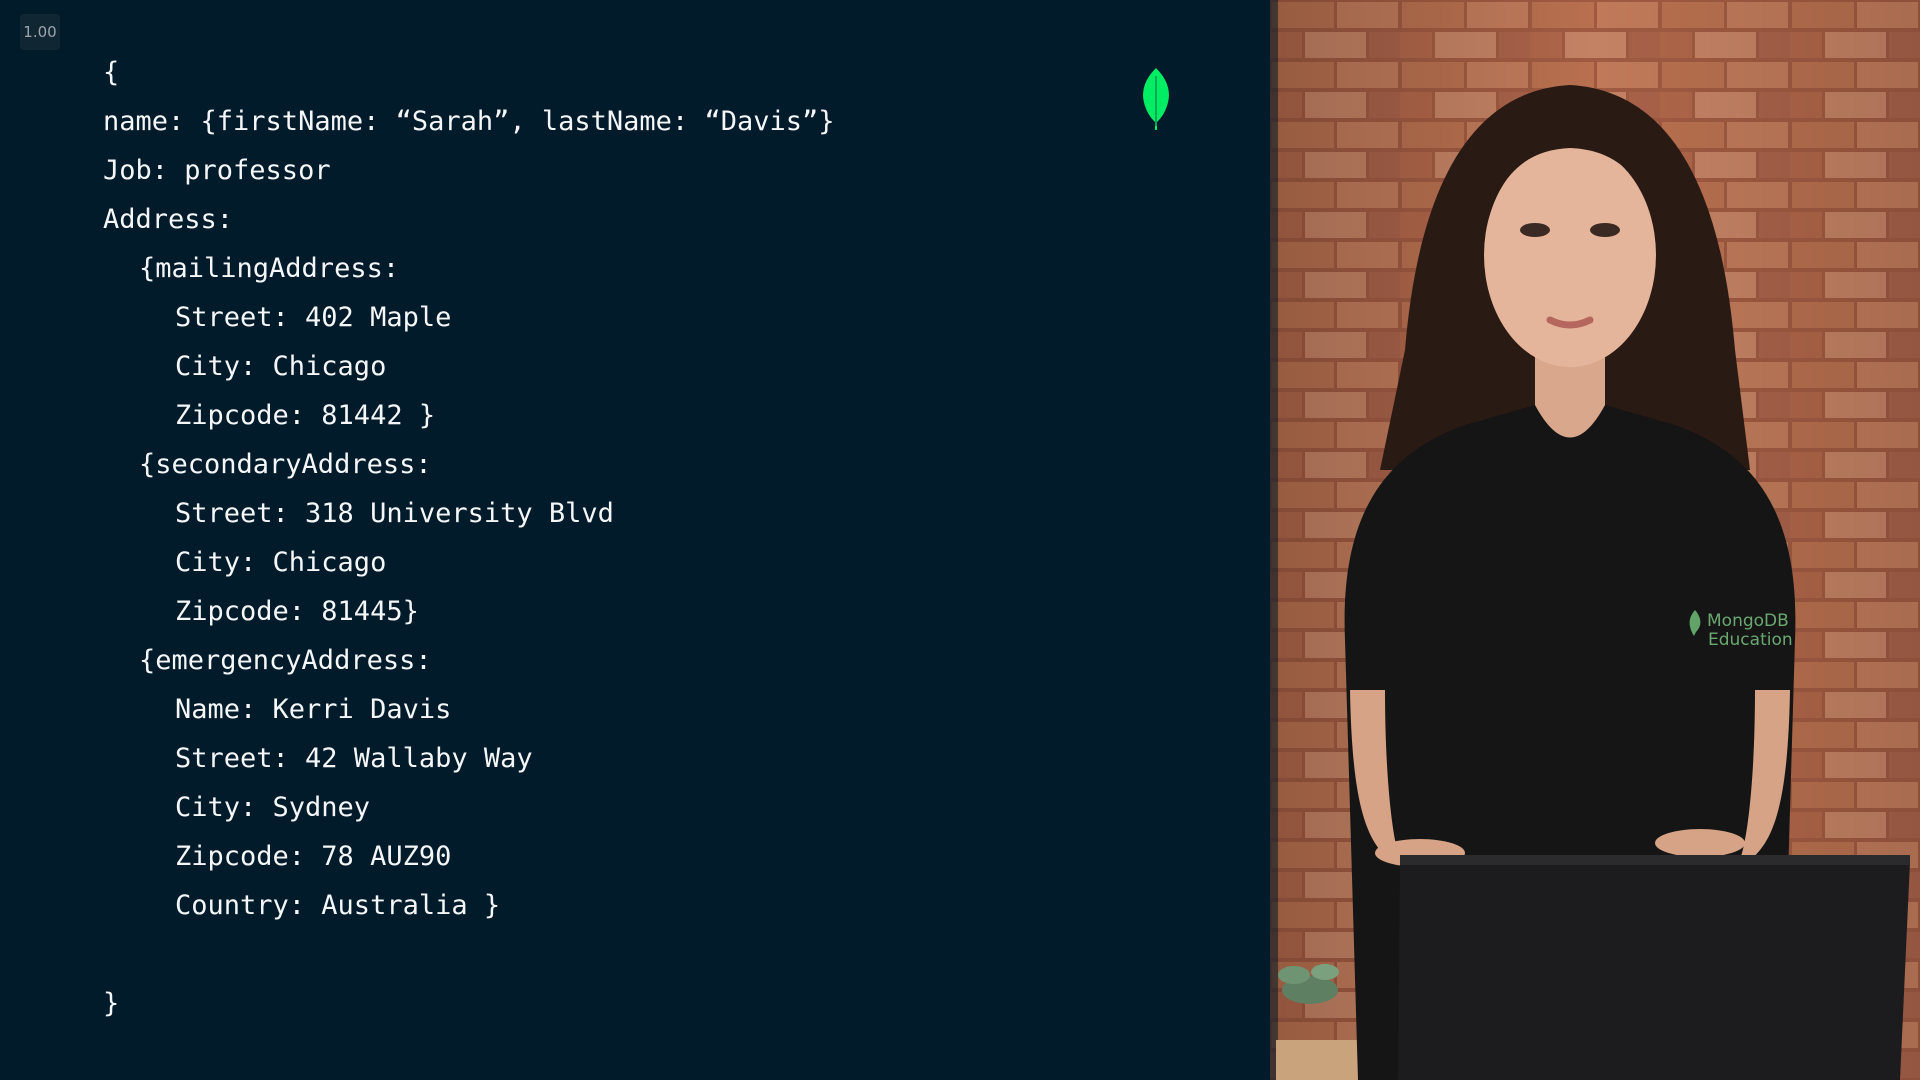 The height and width of the screenshot is (1080, 1920). I want to click on code-line-emergency-street: Street: 42 Wallaby Way, so click(354, 758).